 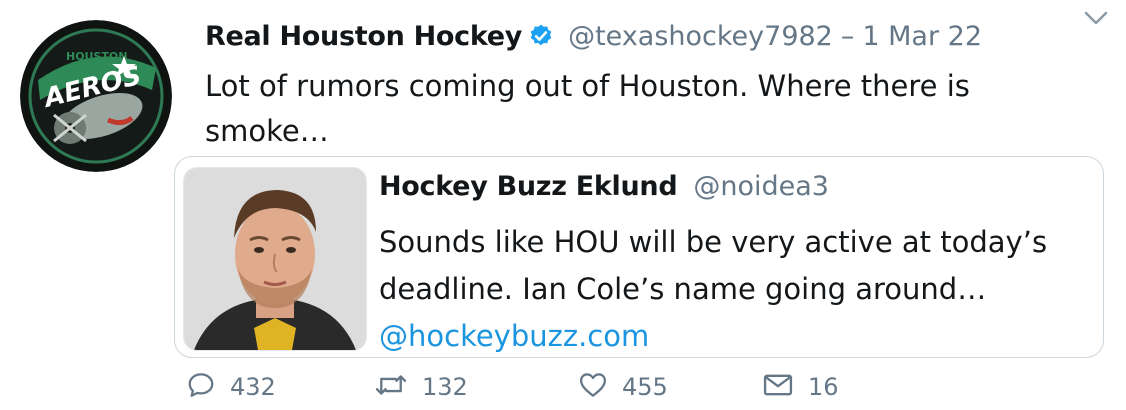 I want to click on aeros-logo: HOUSTON AEROS, so click(x=96, y=96).